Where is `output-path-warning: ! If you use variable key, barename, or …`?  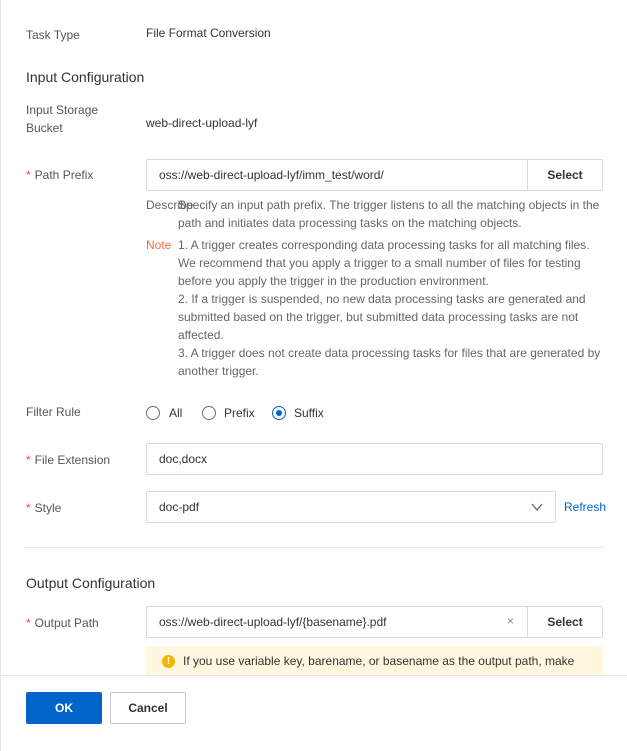 output-path-warning: ! If you use variable key, barename, or … is located at coordinates (374, 661).